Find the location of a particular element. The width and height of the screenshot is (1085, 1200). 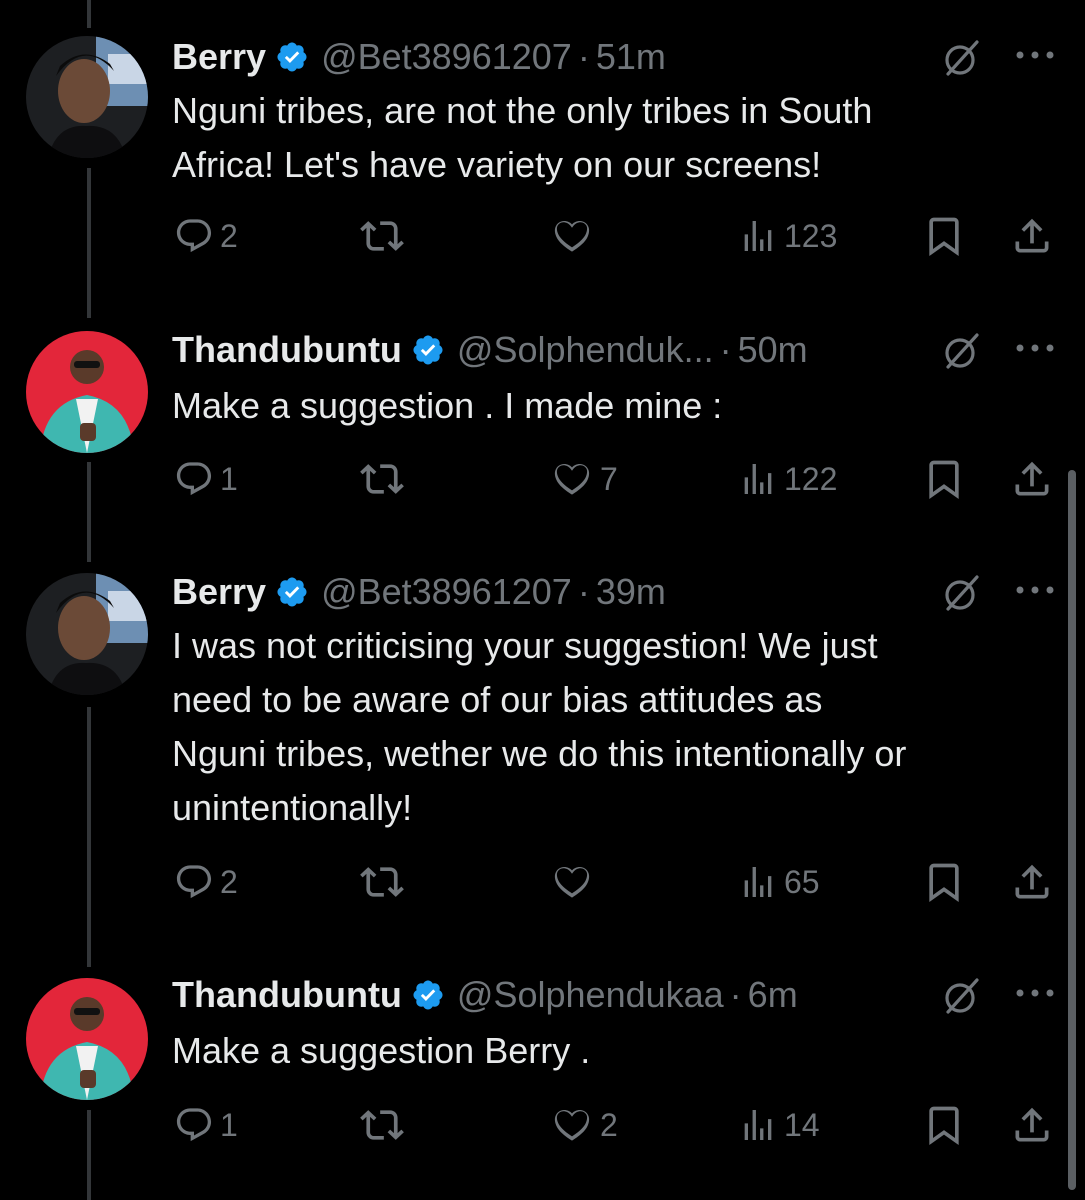

tweet-header: Thandubuntu @Solphenduk... · 50m is located at coordinates (490, 350).